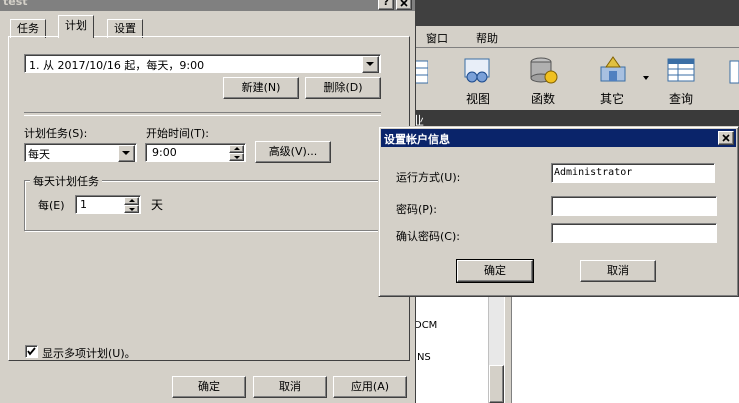 The height and width of the screenshot is (403, 739). Describe the element at coordinates (495, 271) in the screenshot. I see `account-ok-button: 确定` at that location.